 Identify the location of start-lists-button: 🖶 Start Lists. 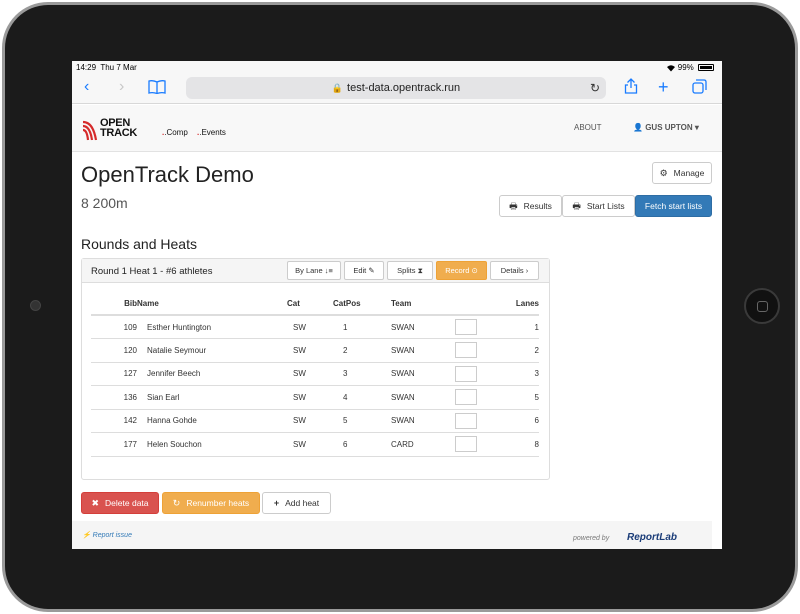
(598, 206).